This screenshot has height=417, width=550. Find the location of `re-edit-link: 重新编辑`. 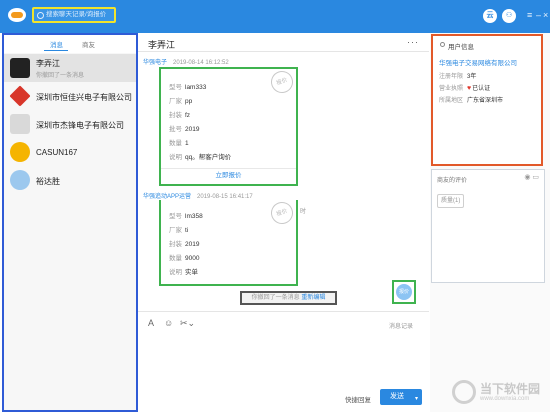

re-edit-link: 重新编辑 is located at coordinates (313, 298).